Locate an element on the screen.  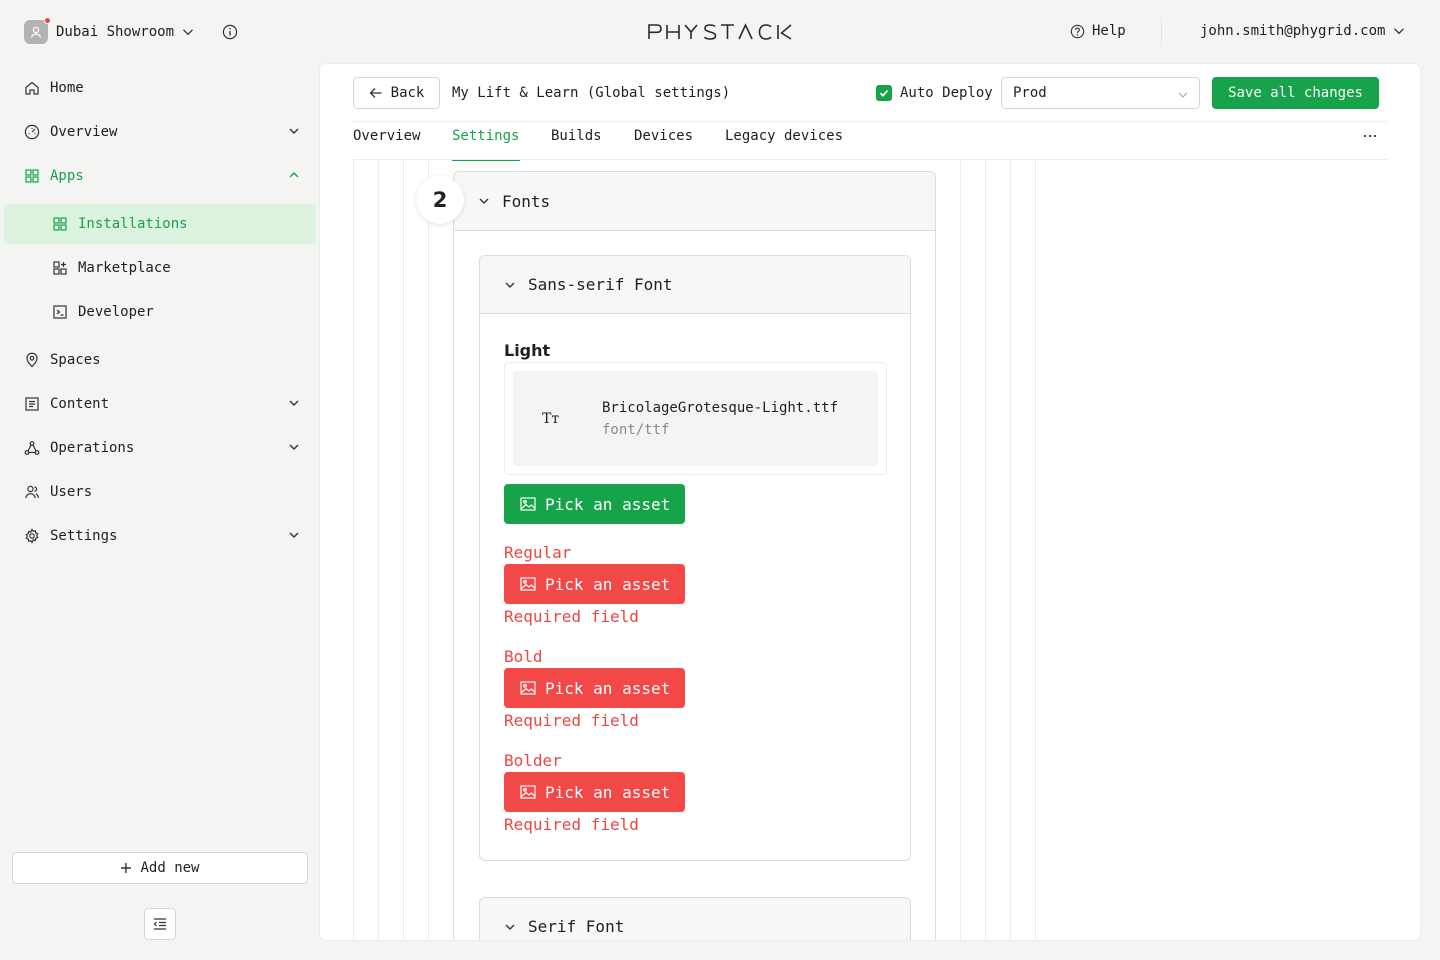
user-email: john.smith@phygrid.com is located at coordinates (1293, 31).